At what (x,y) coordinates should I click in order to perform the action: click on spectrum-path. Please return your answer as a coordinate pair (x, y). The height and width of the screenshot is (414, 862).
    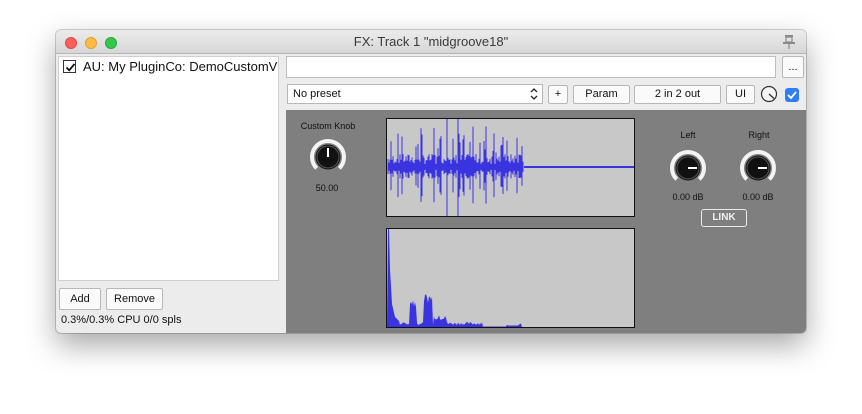
    Looking at the image, I should click on (454, 278).